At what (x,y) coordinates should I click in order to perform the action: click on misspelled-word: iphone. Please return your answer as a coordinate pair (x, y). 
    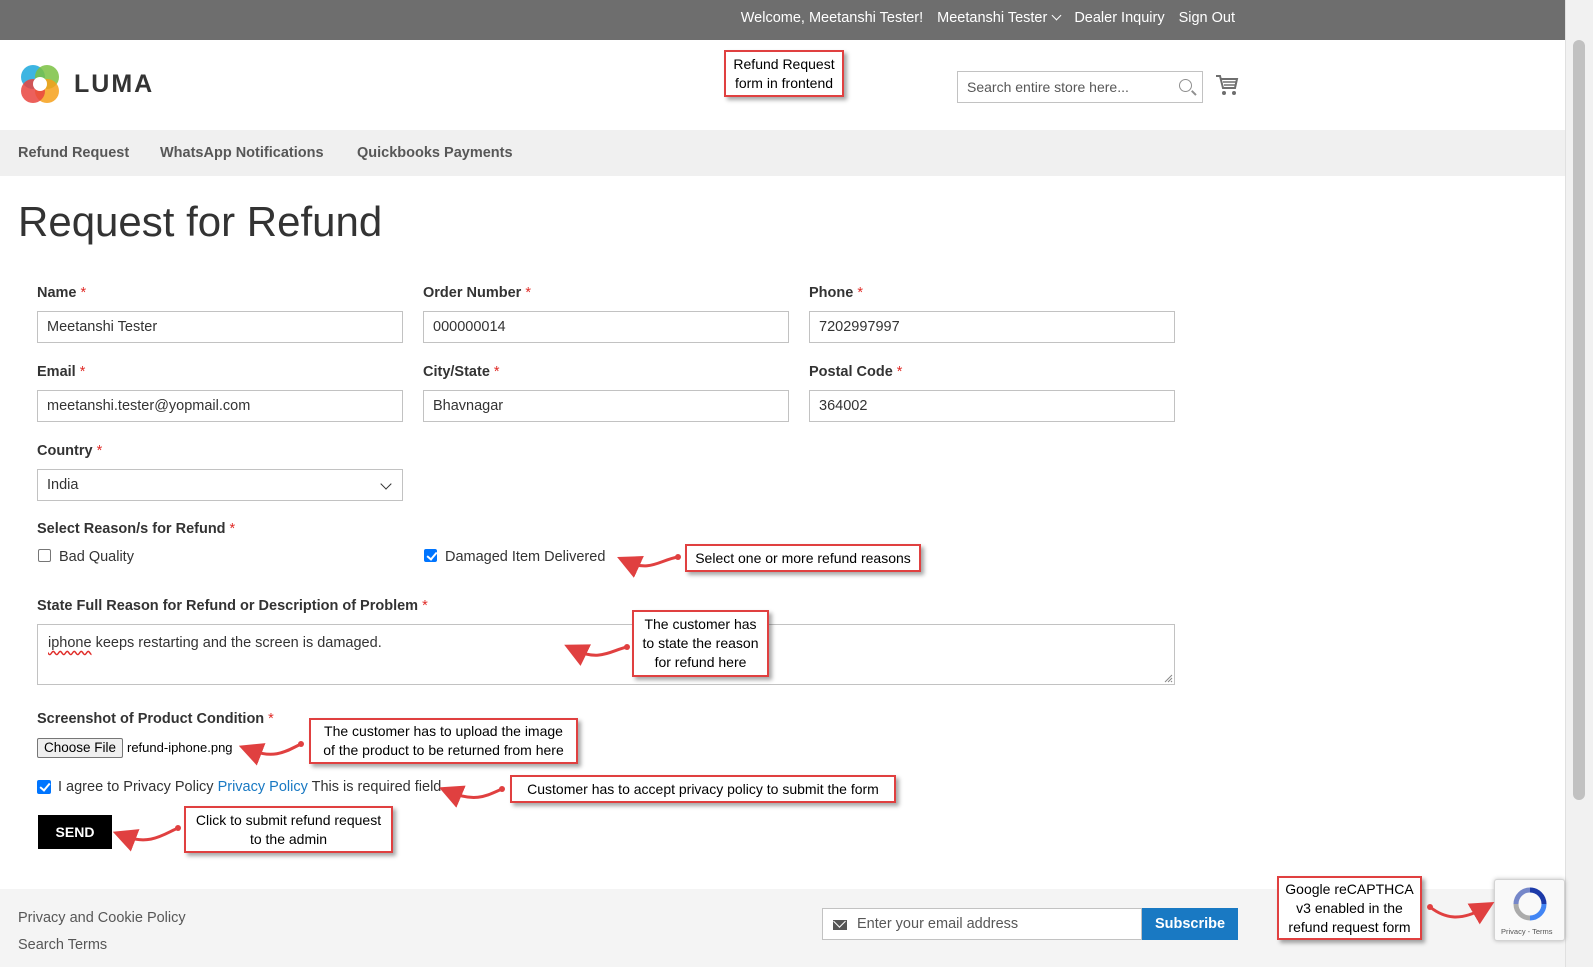
    Looking at the image, I should click on (70, 643).